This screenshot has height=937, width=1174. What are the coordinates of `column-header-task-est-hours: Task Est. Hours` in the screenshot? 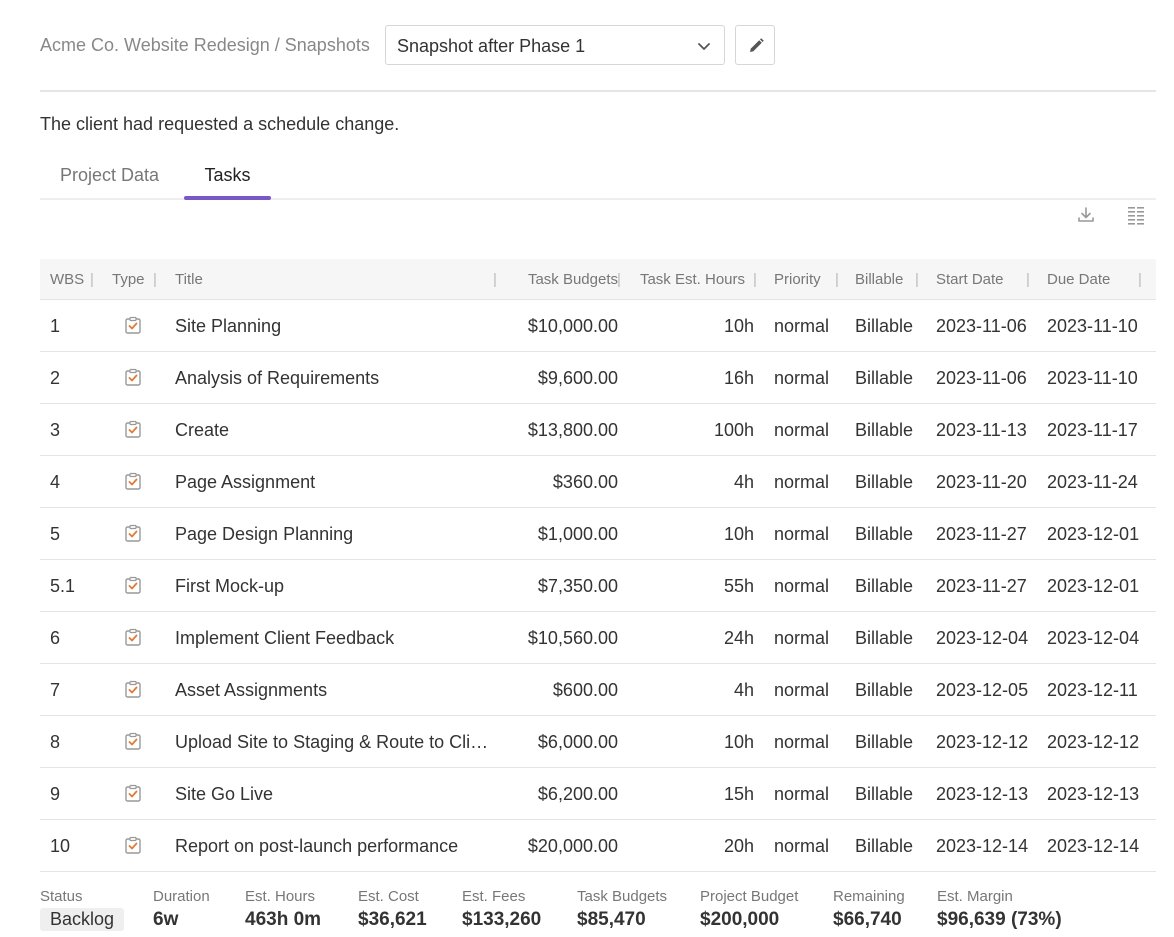 It's located at (687, 279).